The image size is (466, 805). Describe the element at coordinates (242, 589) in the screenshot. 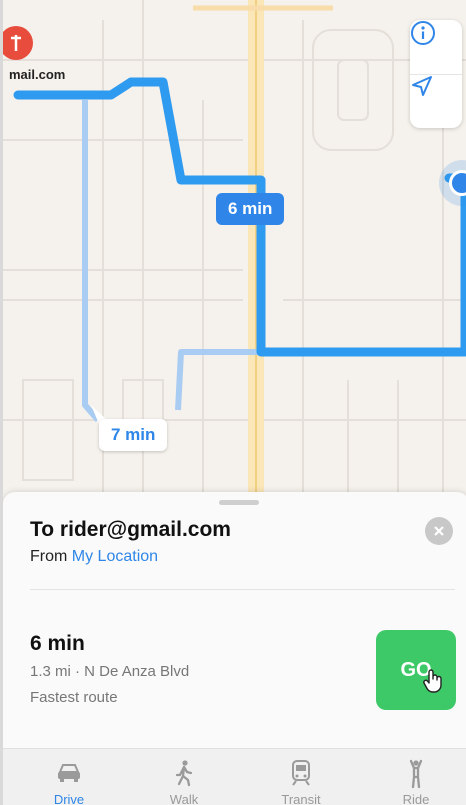

I see `sheet-divider` at that location.